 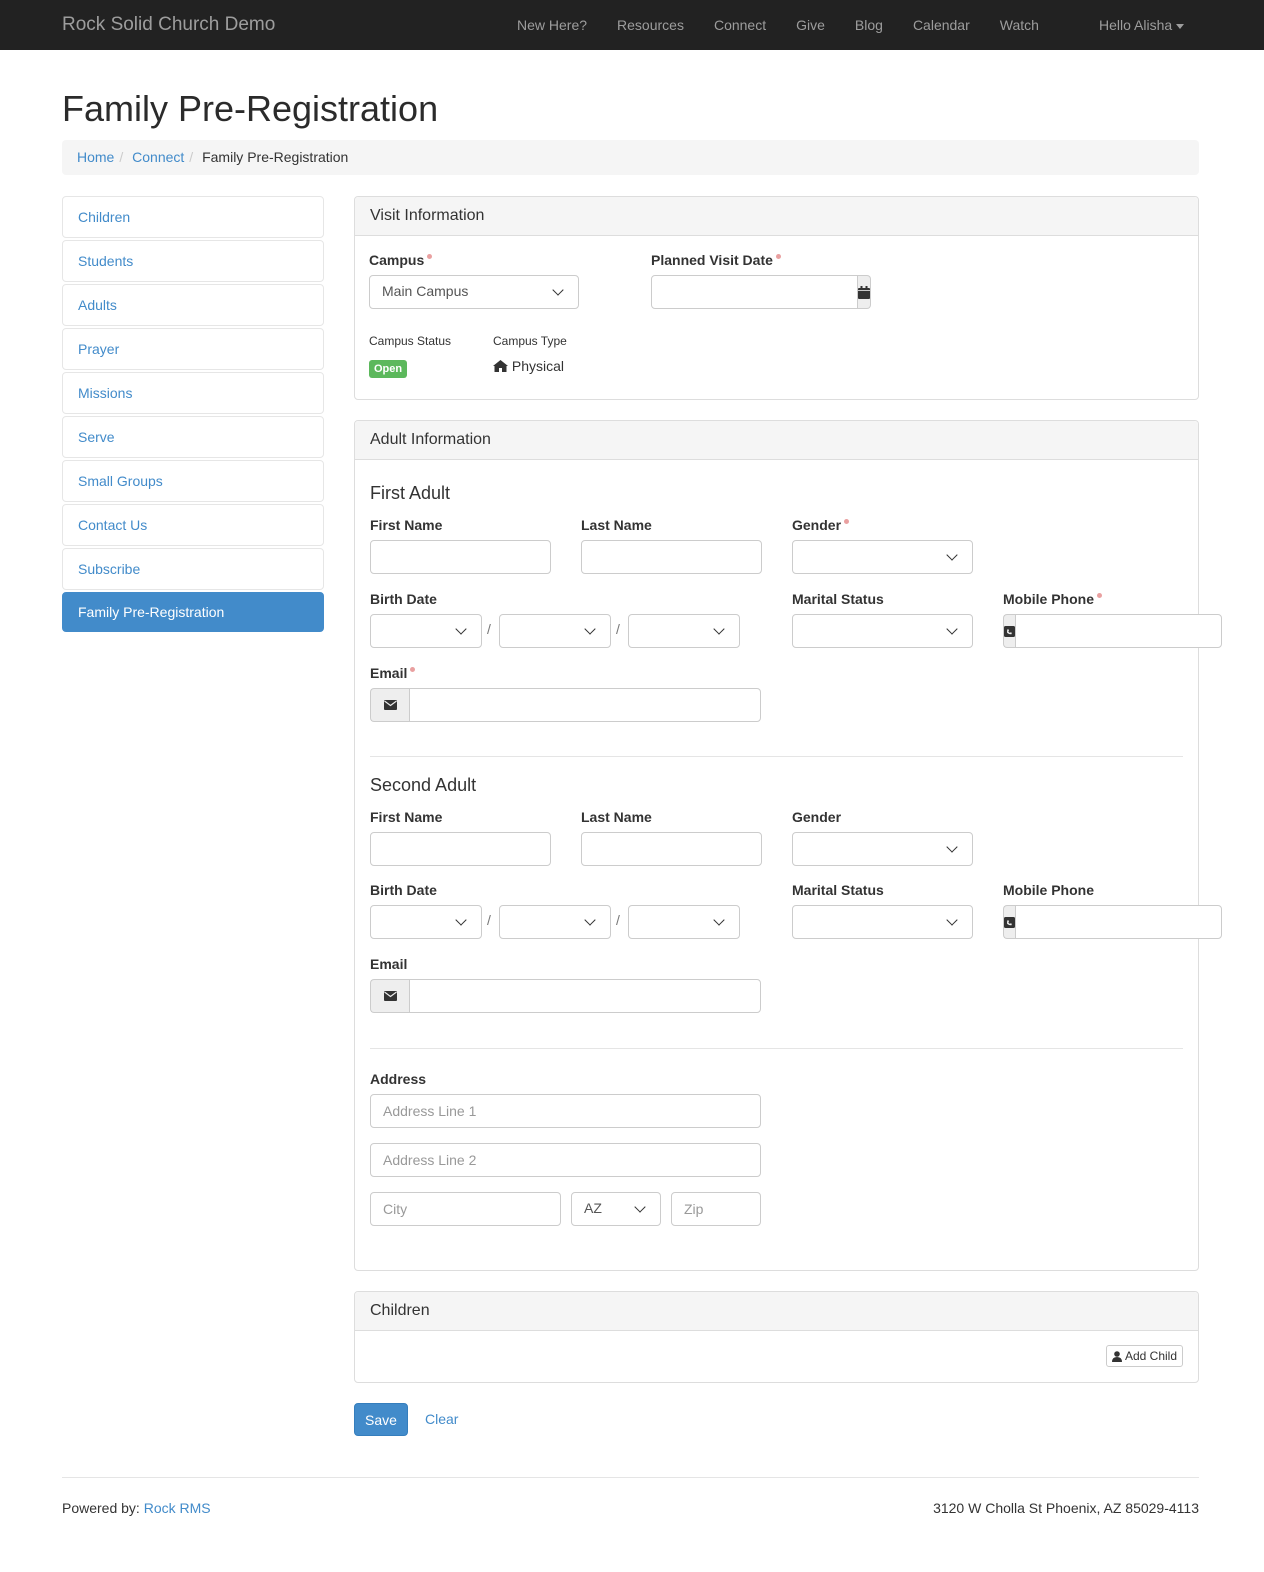 What do you see at coordinates (193, 525) in the screenshot?
I see `sidebar-item-contact-us: Contact Us` at bounding box center [193, 525].